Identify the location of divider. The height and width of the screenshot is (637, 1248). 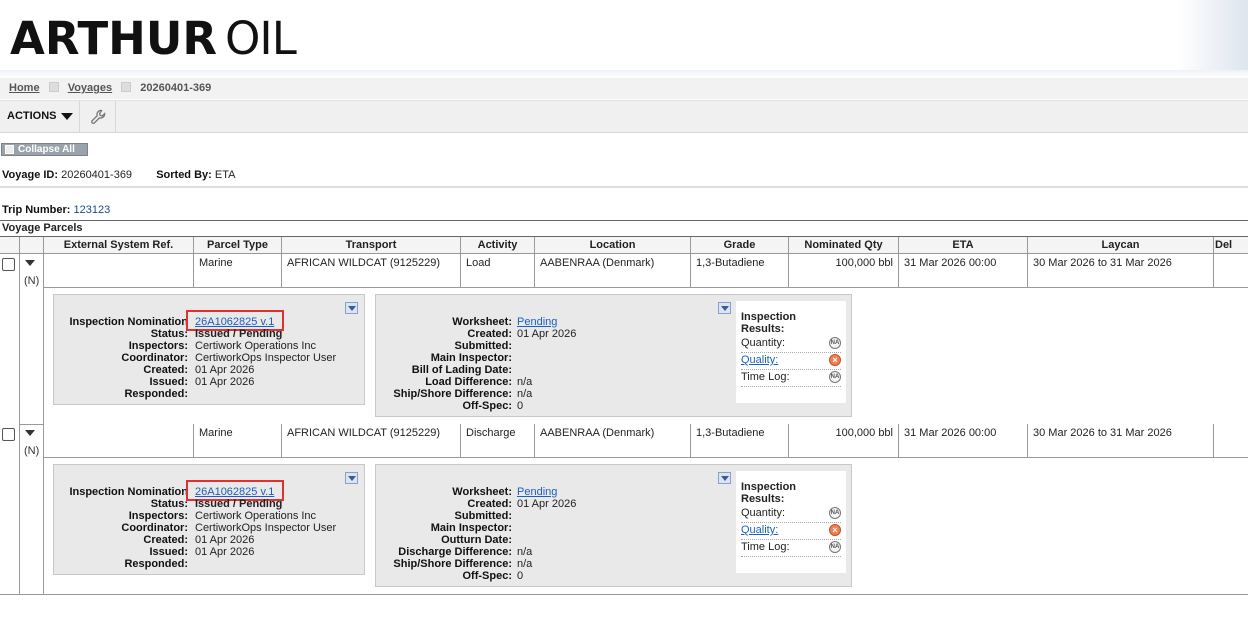
(624, 187).